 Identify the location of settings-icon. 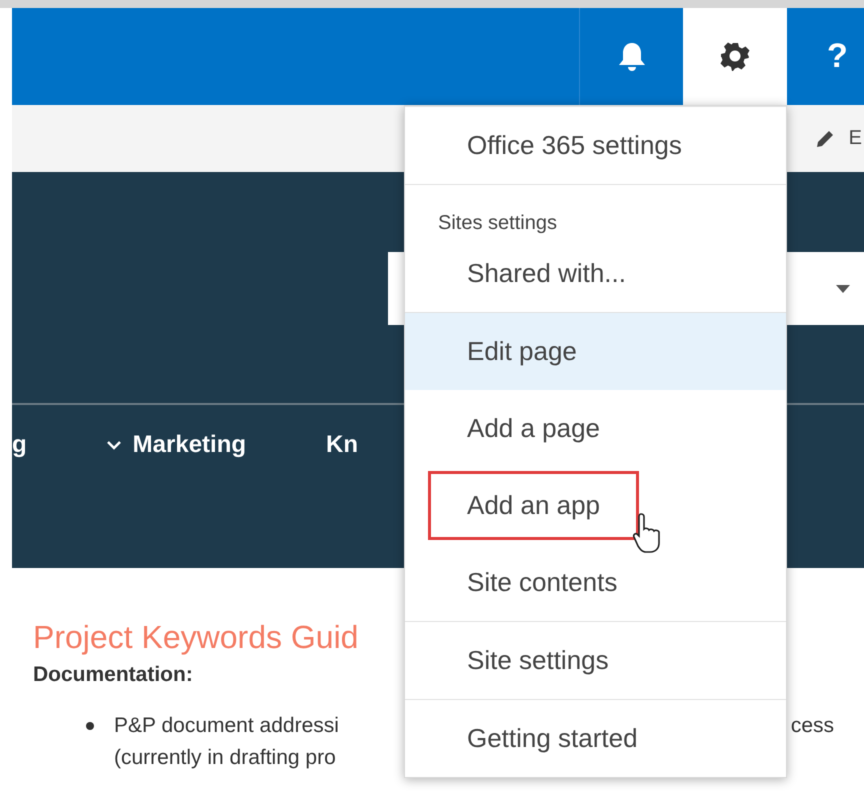
(735, 56).